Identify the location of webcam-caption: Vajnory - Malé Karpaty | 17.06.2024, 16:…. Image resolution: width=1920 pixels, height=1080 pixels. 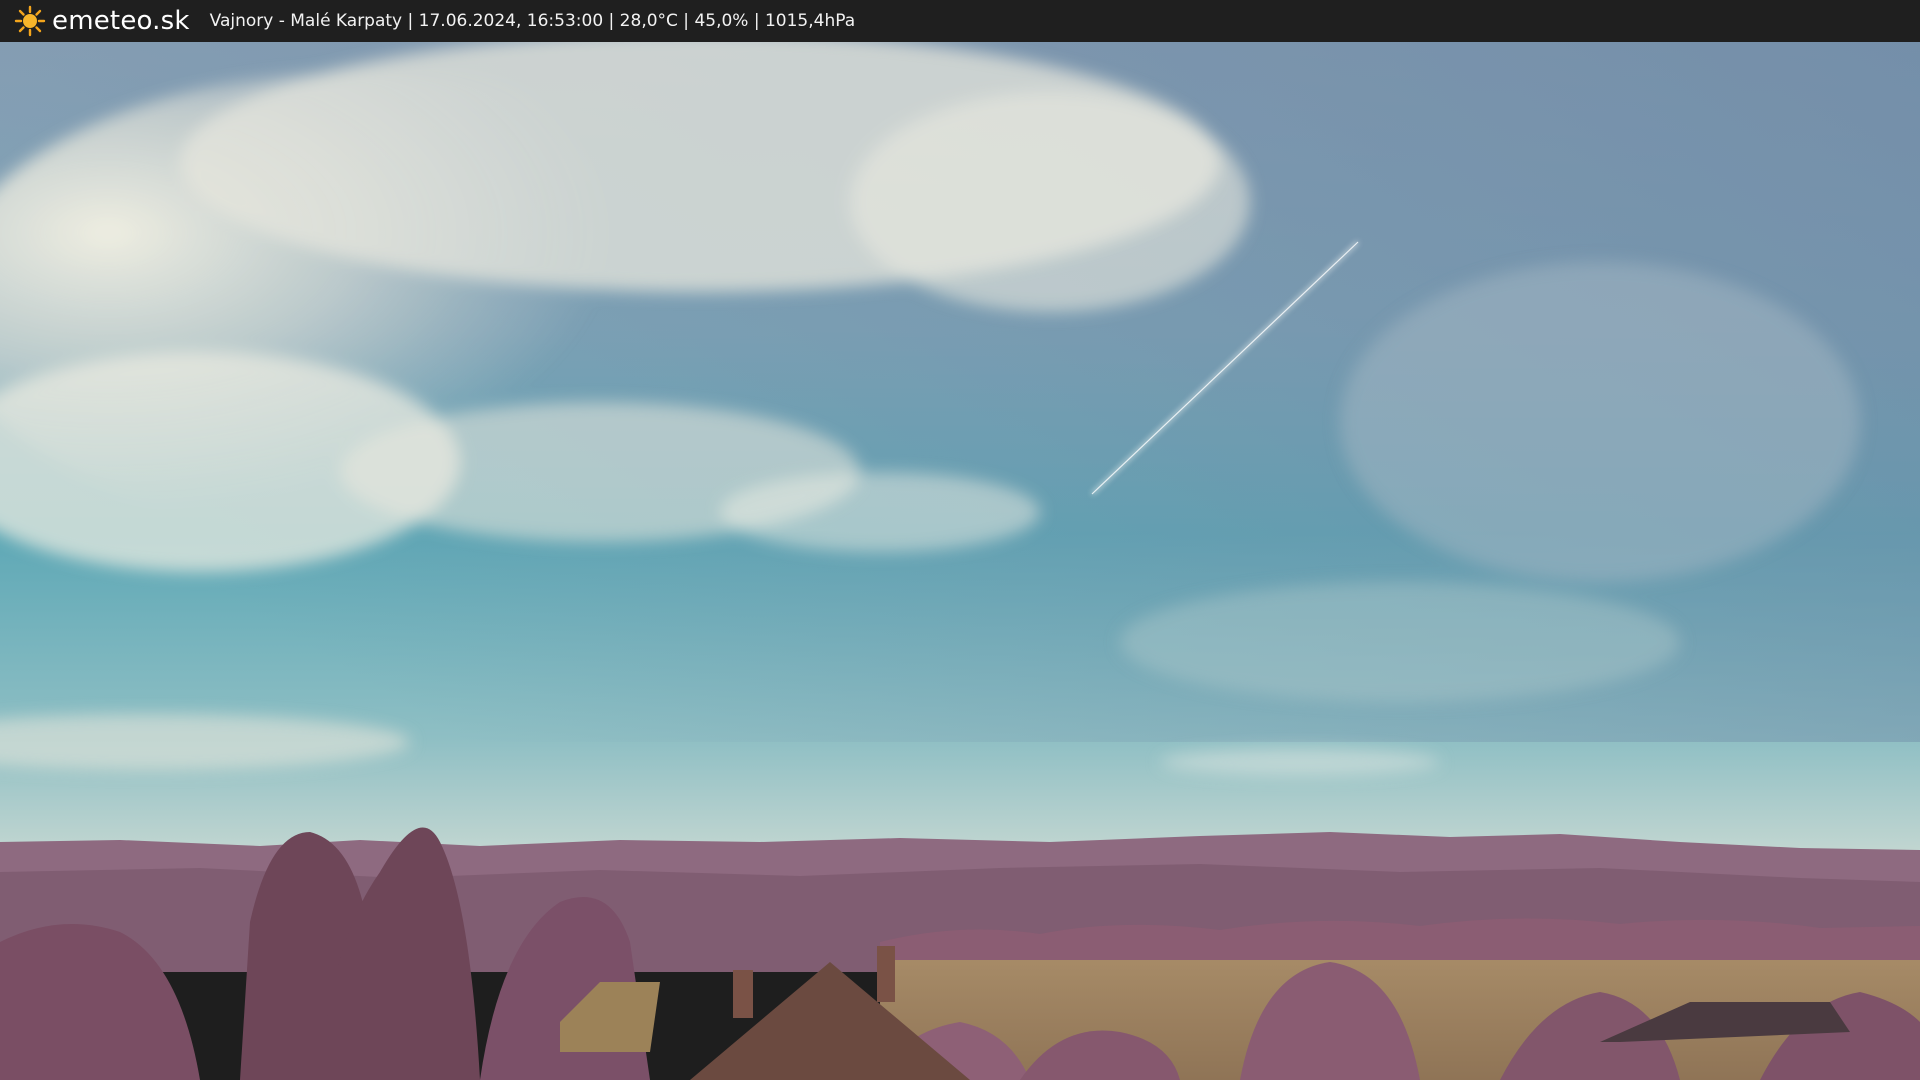
(532, 21).